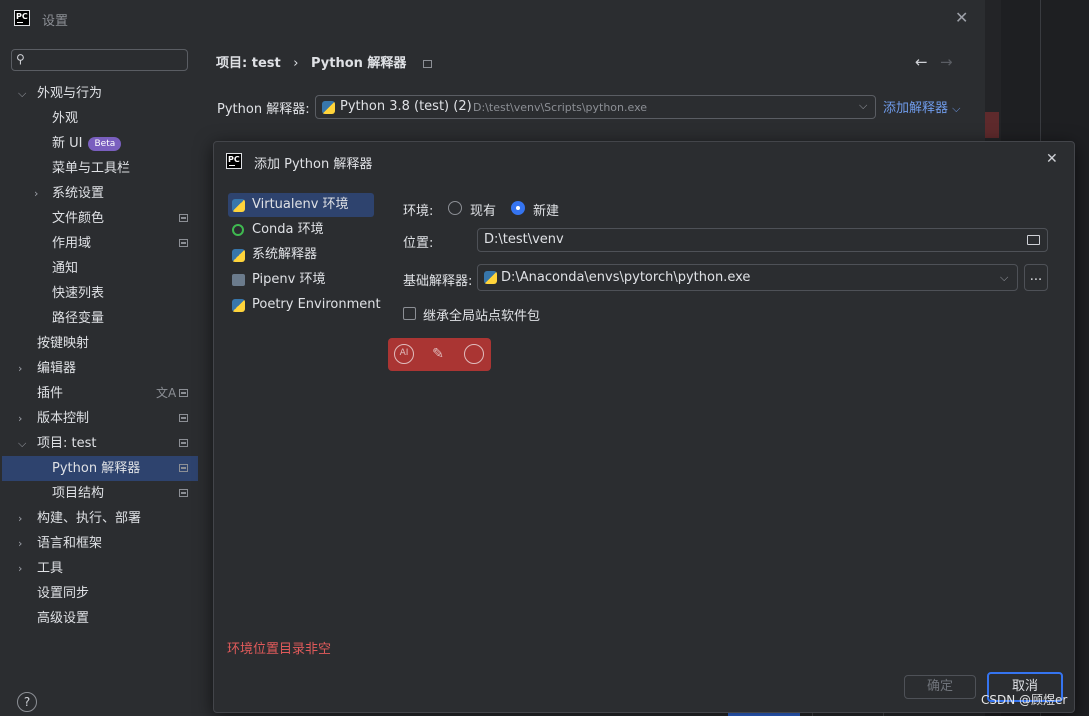  What do you see at coordinates (263, 109) in the screenshot?
I see `interpreter-label: Python 解释器:` at bounding box center [263, 109].